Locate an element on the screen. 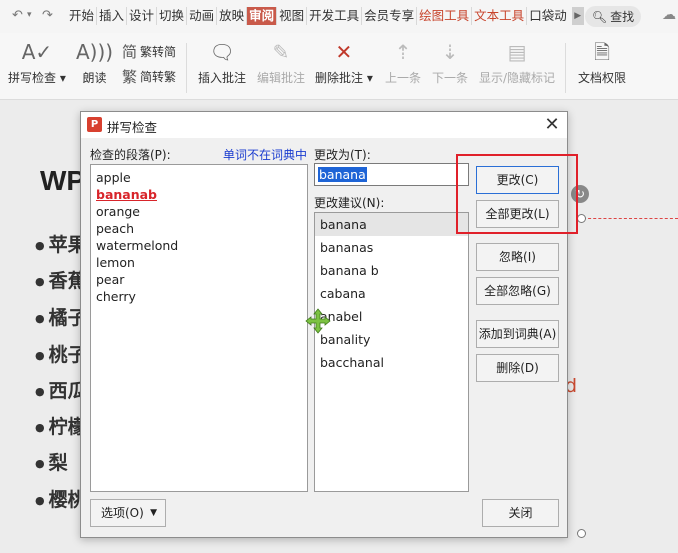  ignore-button: 忽略(I) is located at coordinates (517, 257).